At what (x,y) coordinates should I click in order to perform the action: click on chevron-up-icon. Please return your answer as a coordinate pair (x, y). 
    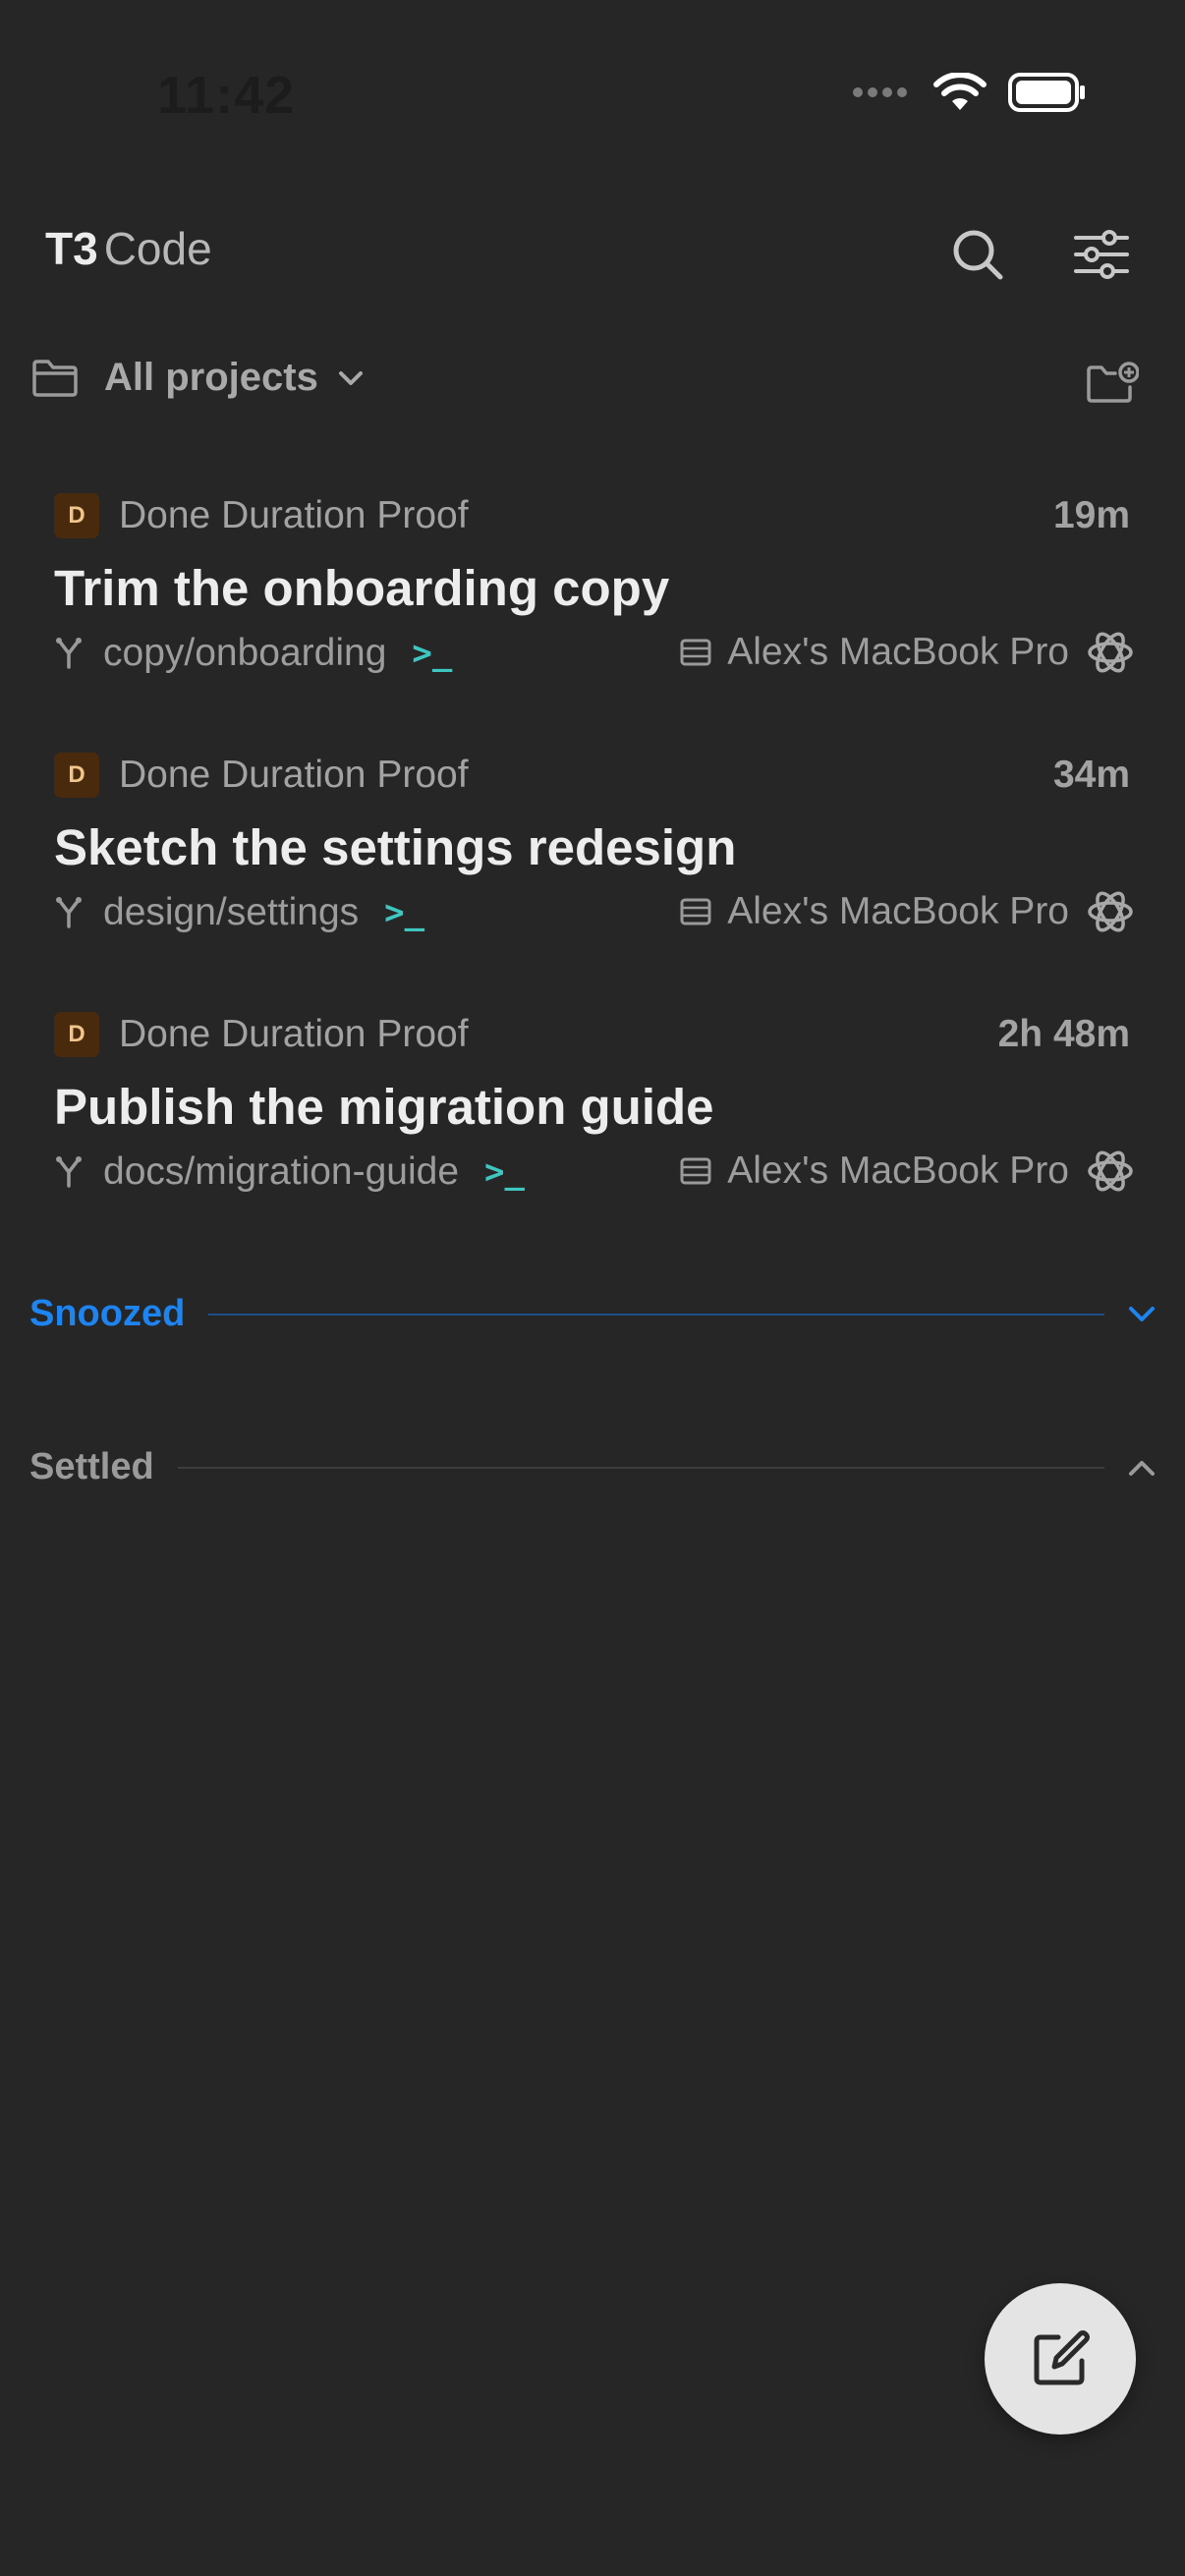
    Looking at the image, I should click on (1142, 1468).